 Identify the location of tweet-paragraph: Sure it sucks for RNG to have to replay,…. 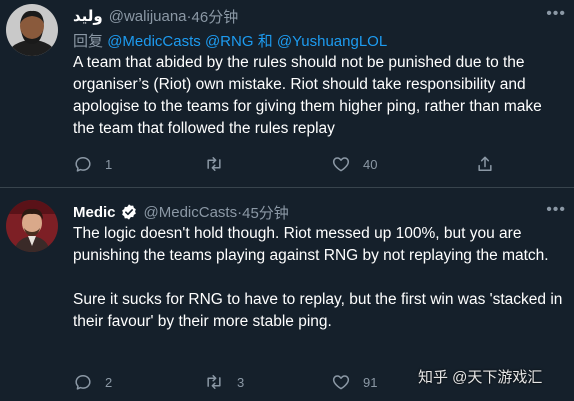
(318, 310).